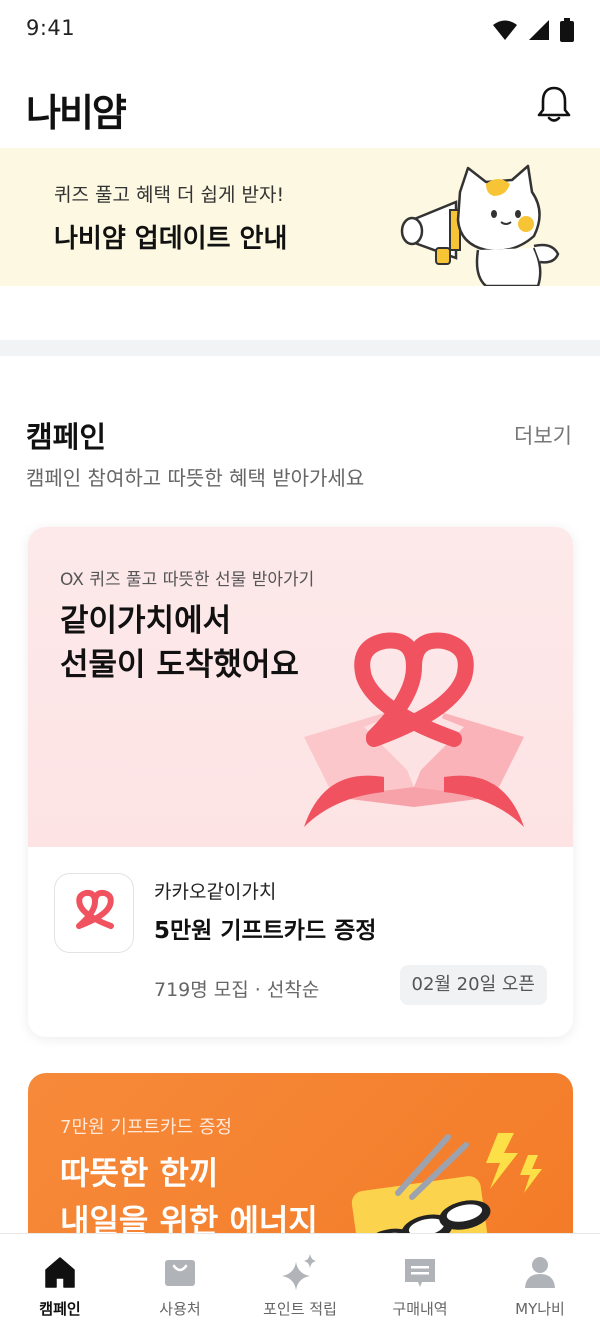  I want to click on section-divider, so click(300, 348).